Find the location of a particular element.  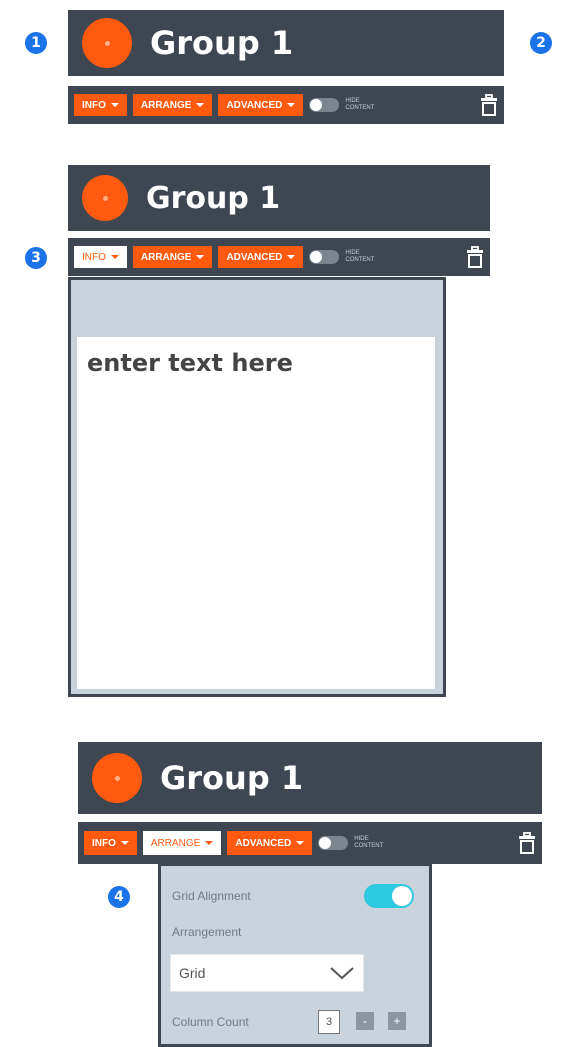

step-badge-2: 2 is located at coordinates (541, 43).